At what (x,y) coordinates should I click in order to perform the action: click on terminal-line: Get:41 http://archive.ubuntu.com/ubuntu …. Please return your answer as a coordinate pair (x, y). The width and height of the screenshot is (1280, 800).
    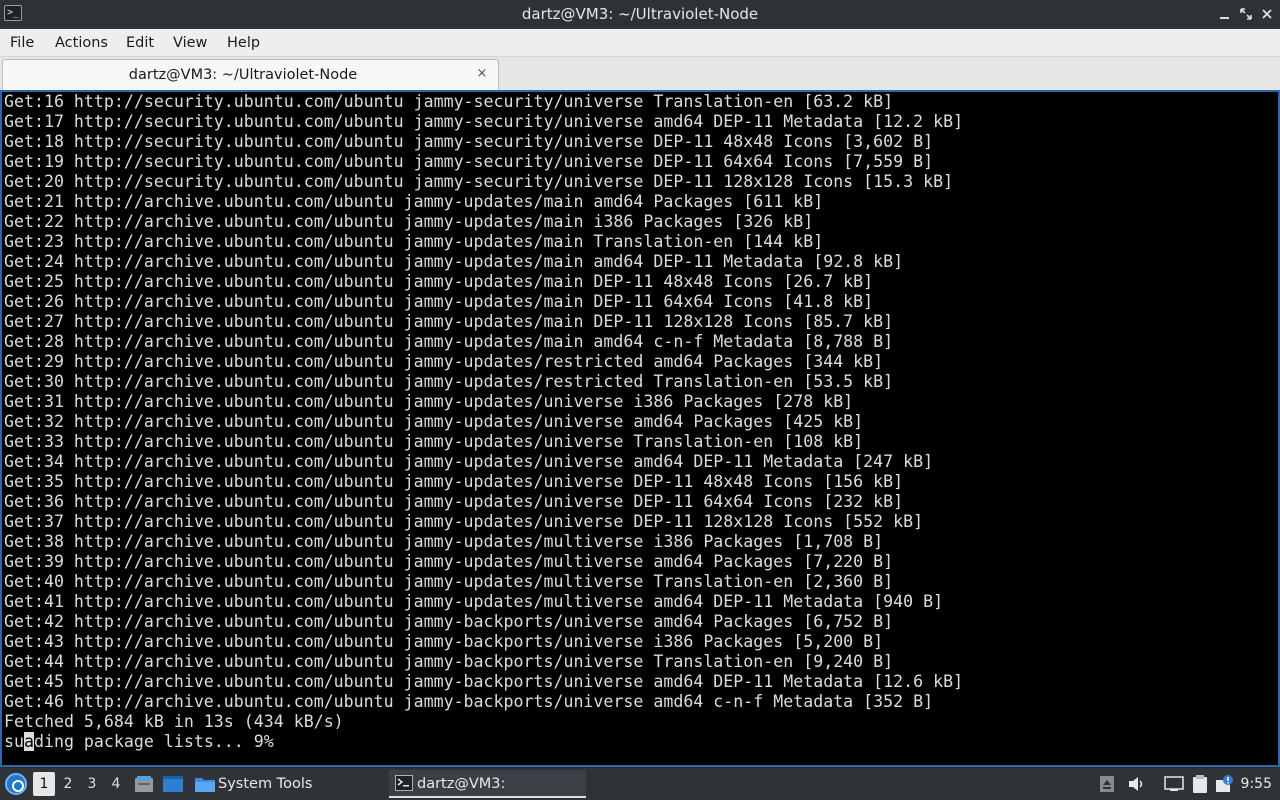
    Looking at the image, I should click on (474, 601).